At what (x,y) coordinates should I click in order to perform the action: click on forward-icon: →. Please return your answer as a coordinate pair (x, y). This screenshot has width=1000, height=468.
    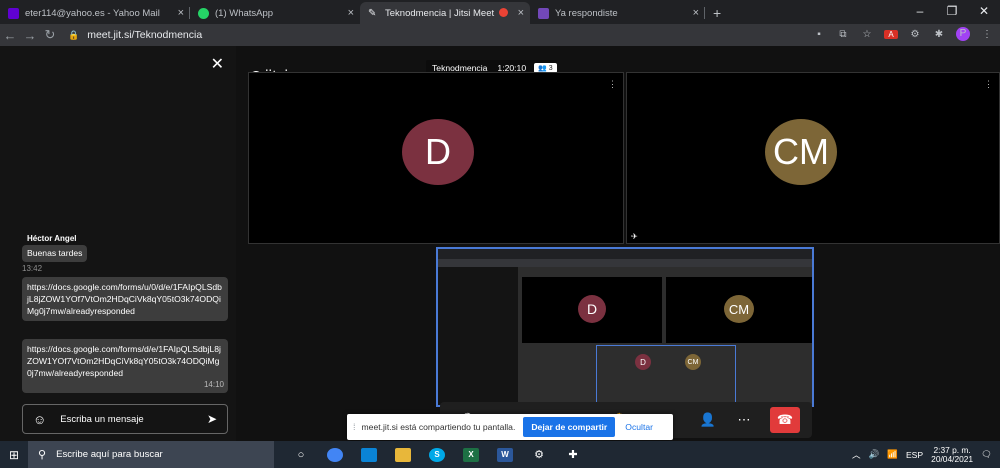
    Looking at the image, I should click on (30, 35).